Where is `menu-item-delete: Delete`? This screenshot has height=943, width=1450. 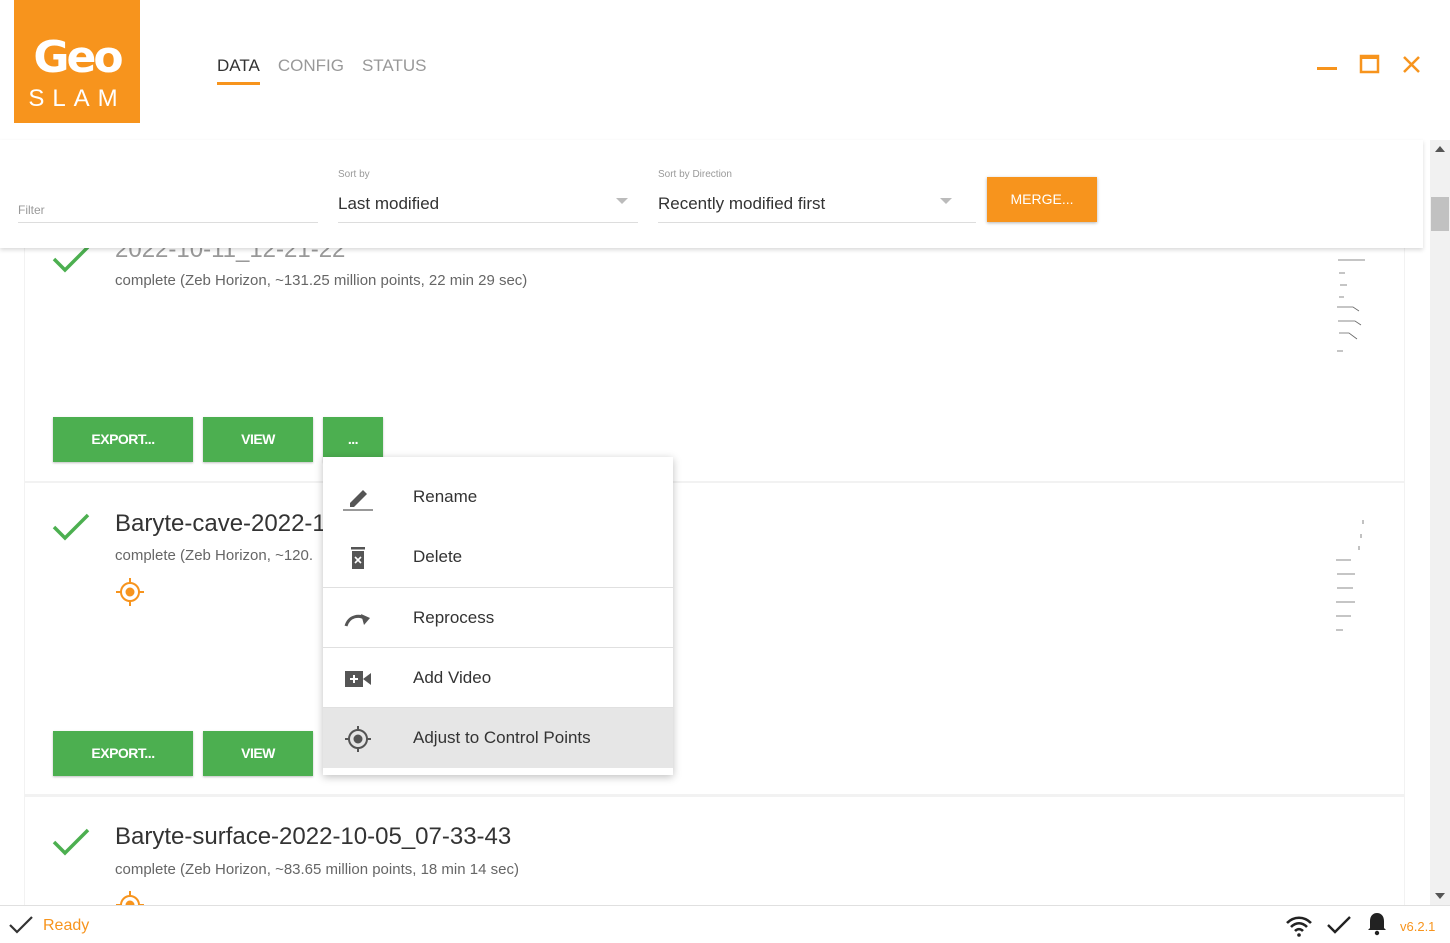 menu-item-delete: Delete is located at coordinates (498, 557).